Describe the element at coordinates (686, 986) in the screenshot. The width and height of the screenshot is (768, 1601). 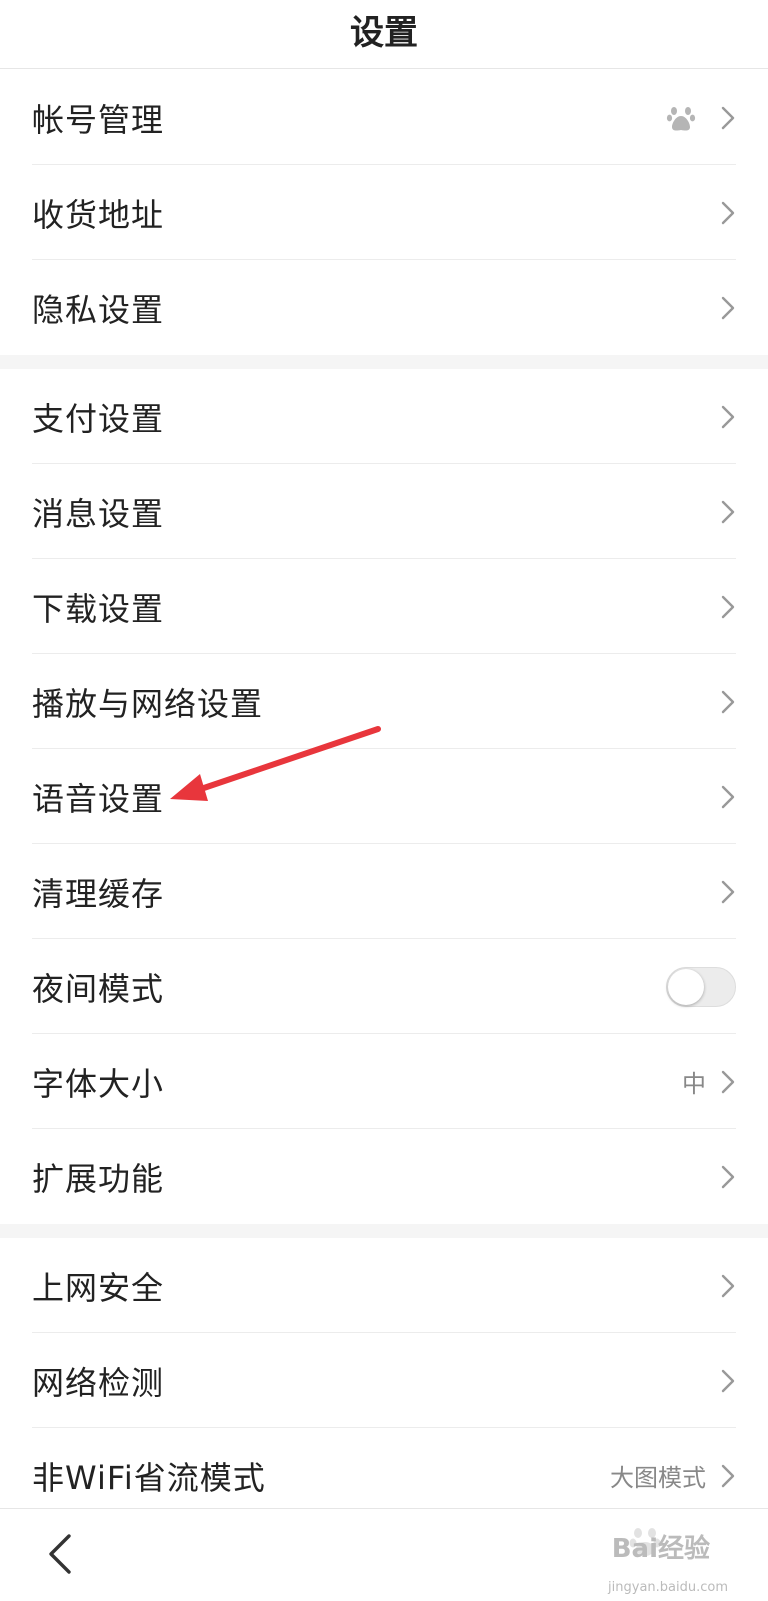
I see `toggle-knob` at that location.